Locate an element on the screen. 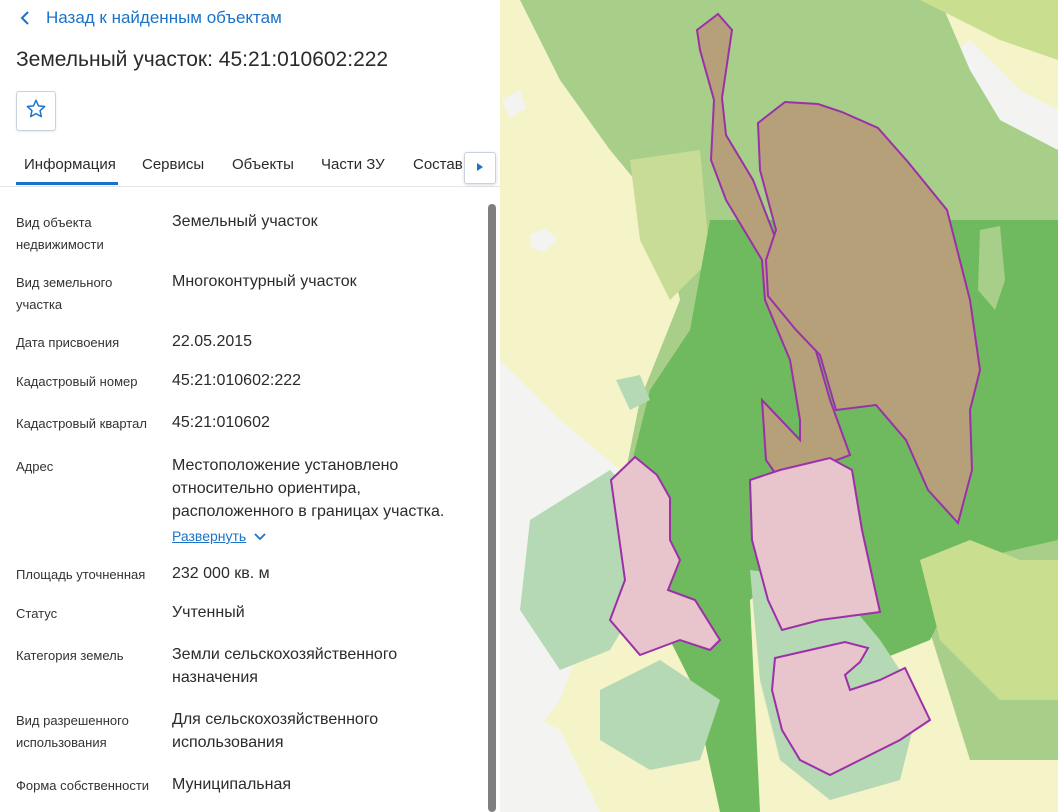 This screenshot has width=1058, height=812. property-value: 22.05.2015 is located at coordinates (212, 341).